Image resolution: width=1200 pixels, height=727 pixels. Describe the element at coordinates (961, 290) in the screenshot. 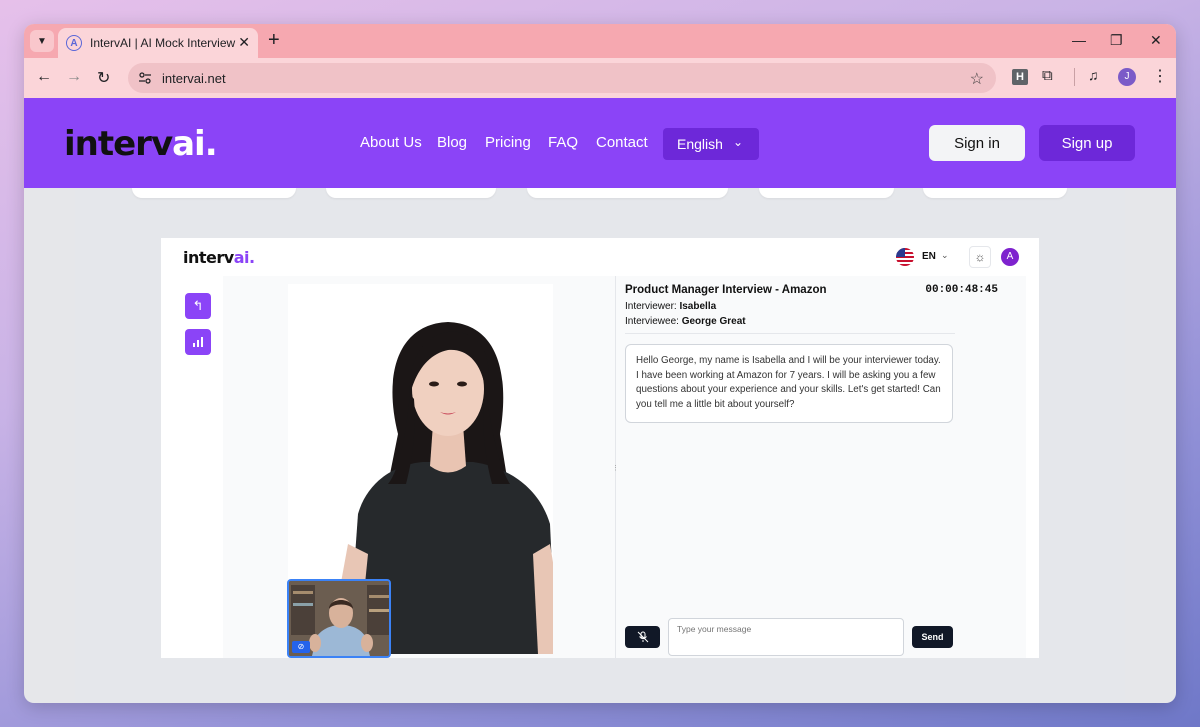

I see `interview-timer: 00:00:48:45` at that location.